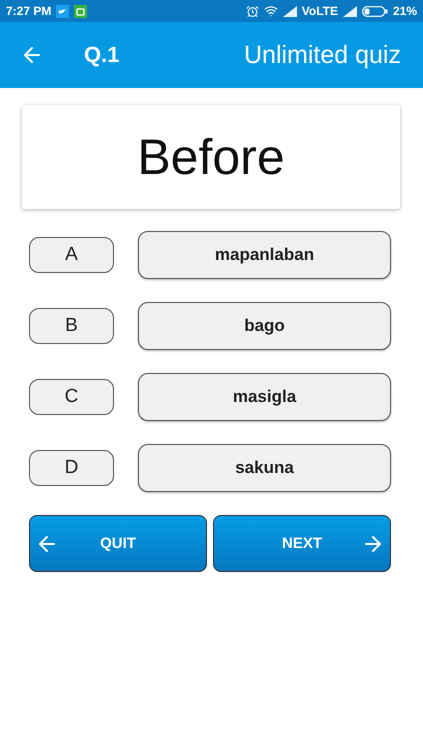  What do you see at coordinates (102, 55) in the screenshot?
I see `question-number: Q.1` at bounding box center [102, 55].